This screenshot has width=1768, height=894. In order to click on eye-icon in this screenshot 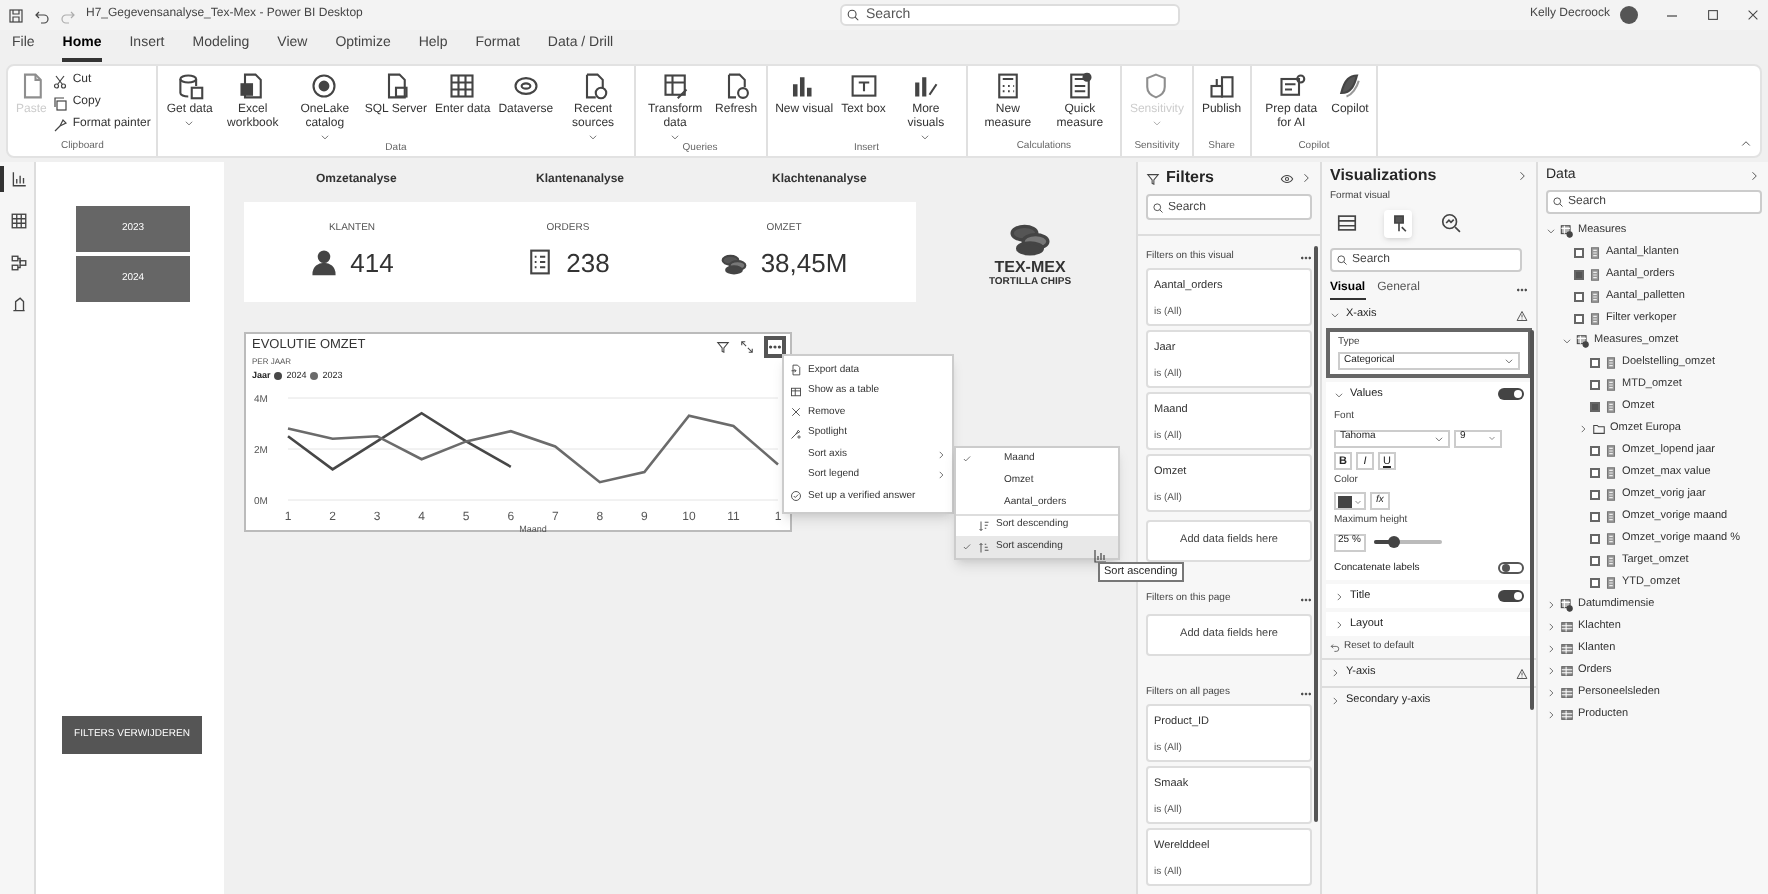, I will do `click(1287, 178)`.